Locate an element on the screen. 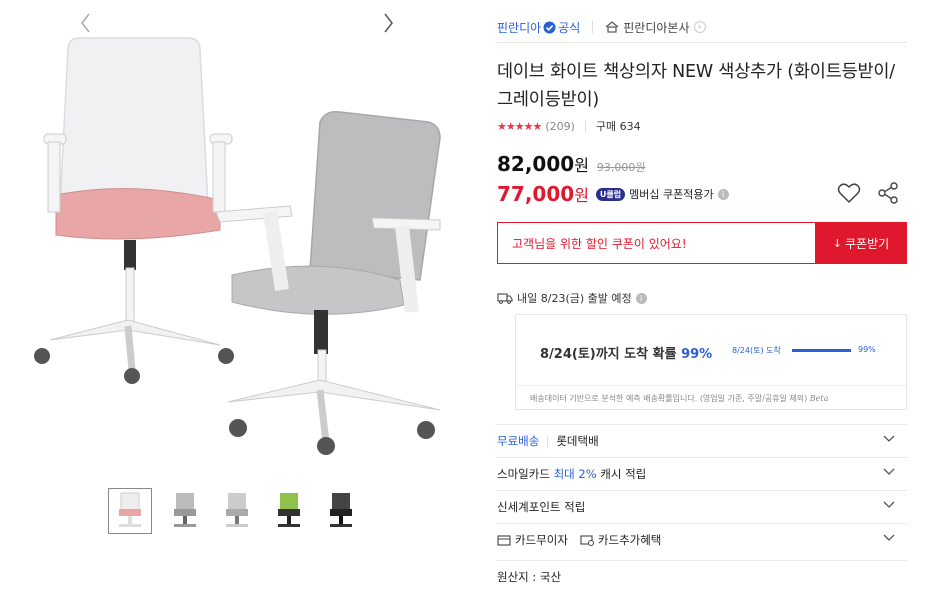 This screenshot has width=929, height=604. smilecard-row: 스마일카드 최대 2% 캐시 적립 is located at coordinates (702, 473).